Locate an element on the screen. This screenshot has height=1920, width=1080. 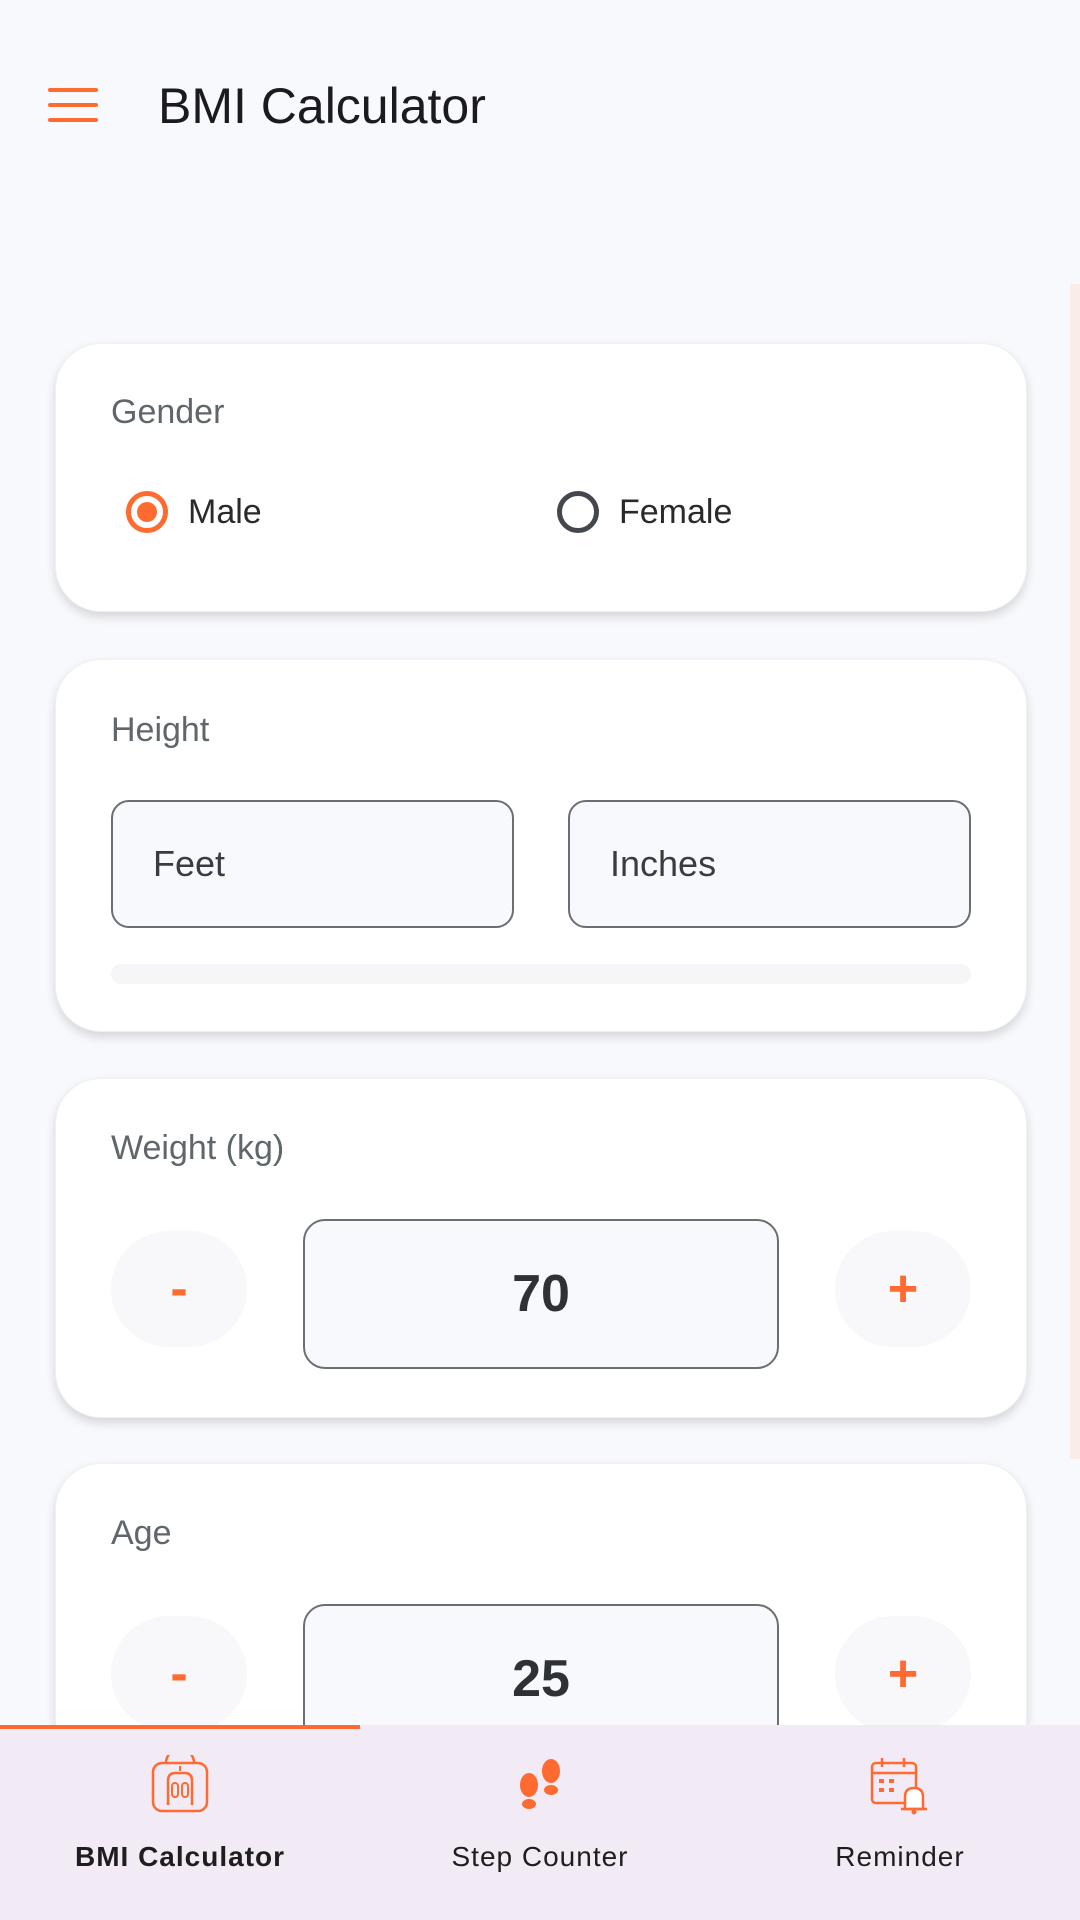
age-decrement-button: - is located at coordinates (179, 1674).